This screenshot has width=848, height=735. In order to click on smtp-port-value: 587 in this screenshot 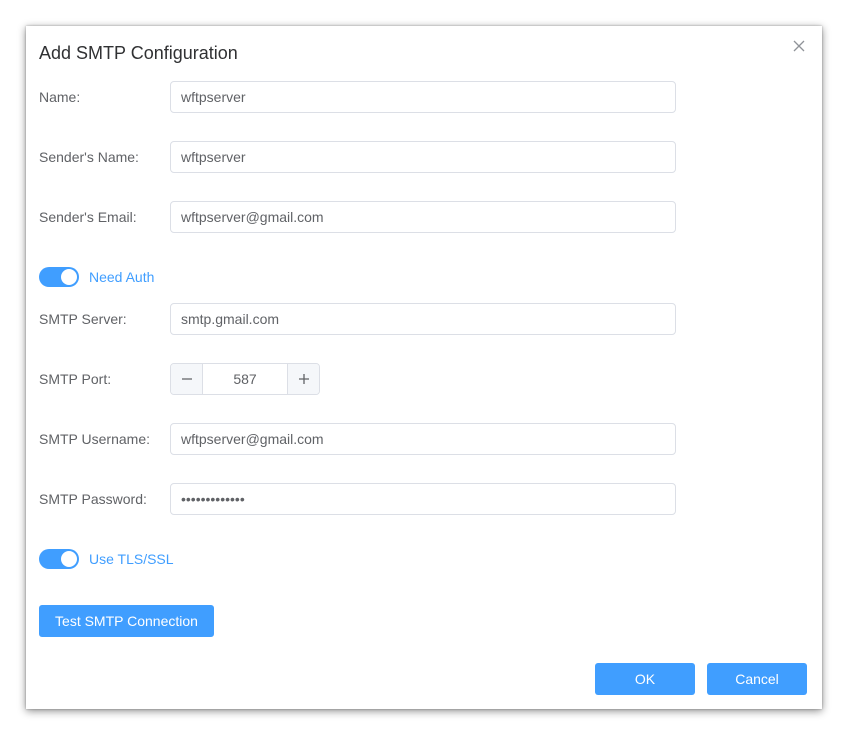, I will do `click(245, 379)`.